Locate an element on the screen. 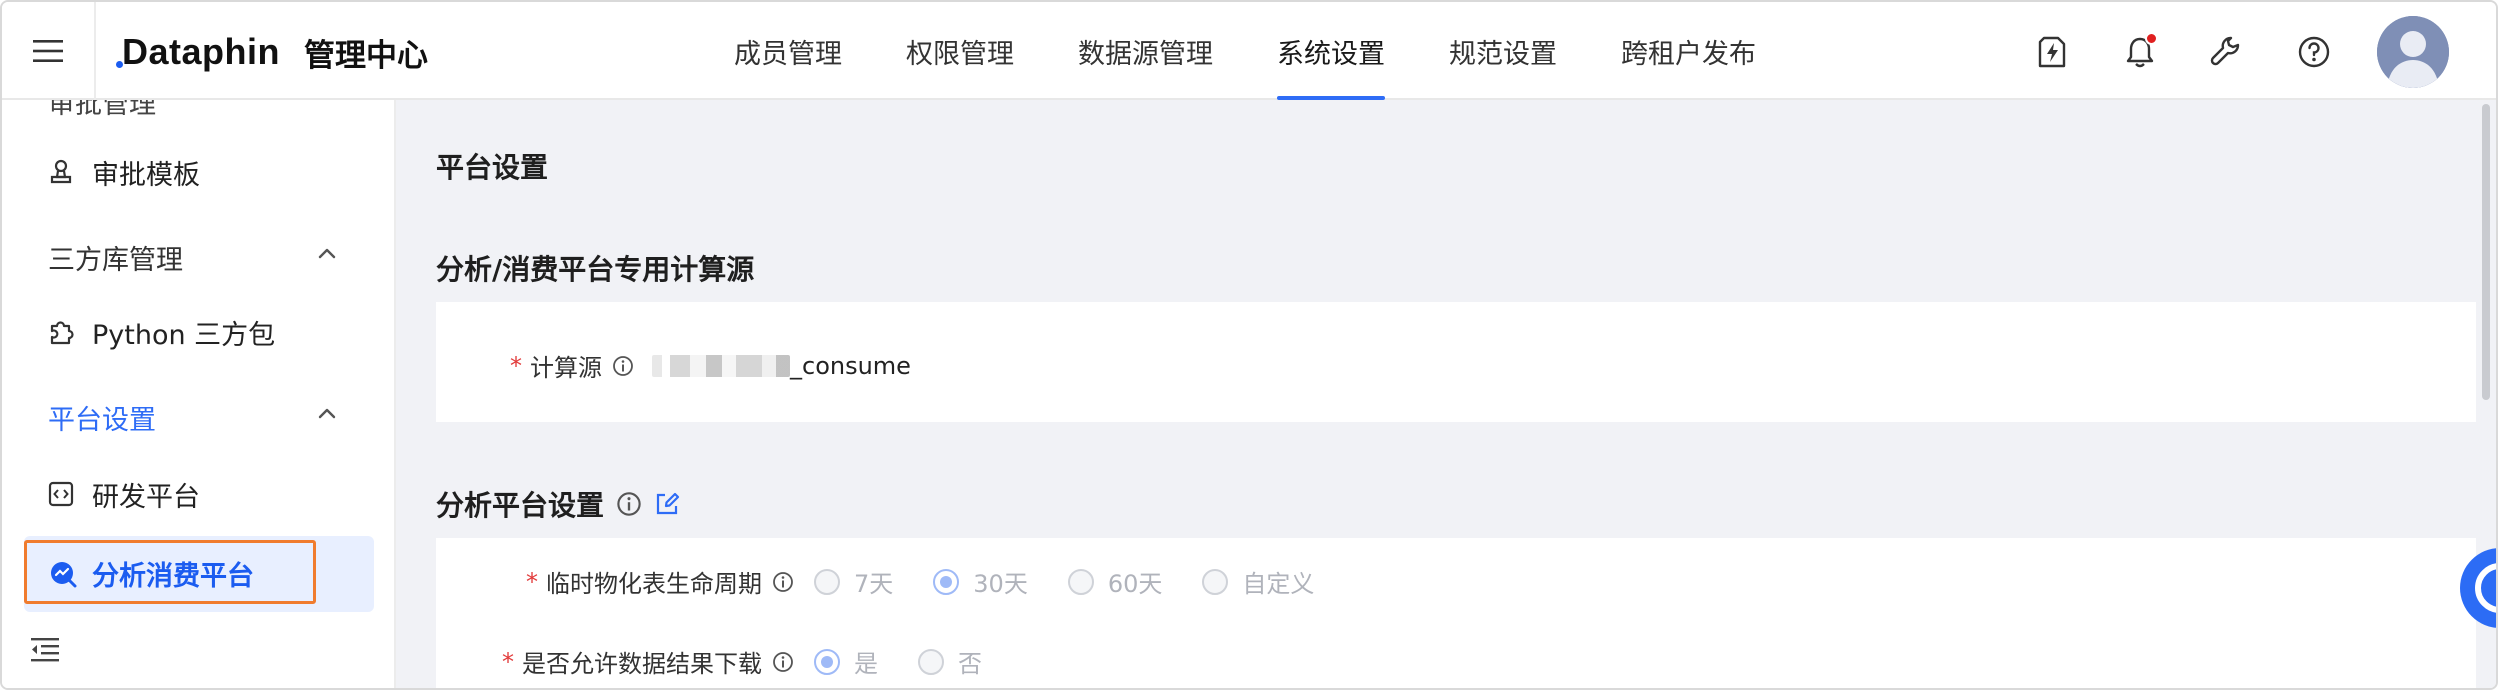  sidebar-item-approval-template: 审批模板 is located at coordinates (198, 172).